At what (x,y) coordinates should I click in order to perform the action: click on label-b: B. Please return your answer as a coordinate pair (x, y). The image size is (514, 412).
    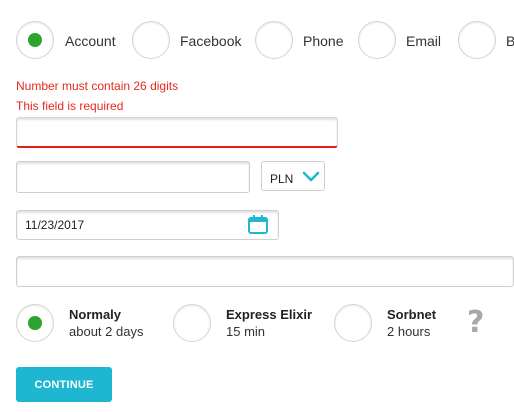
    Looking at the image, I should click on (510, 41).